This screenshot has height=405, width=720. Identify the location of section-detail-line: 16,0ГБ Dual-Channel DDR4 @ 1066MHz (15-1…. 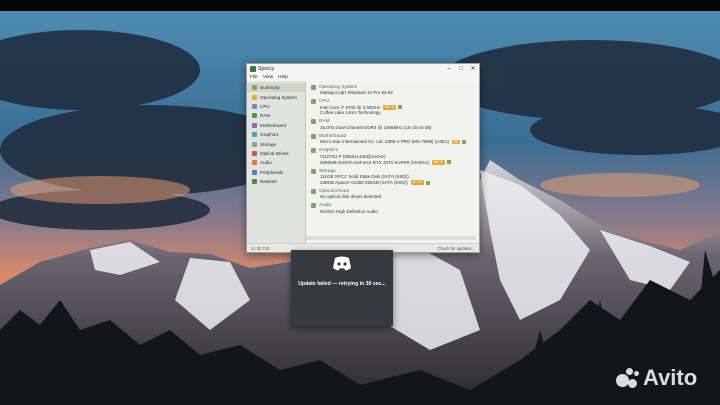
(393, 128).